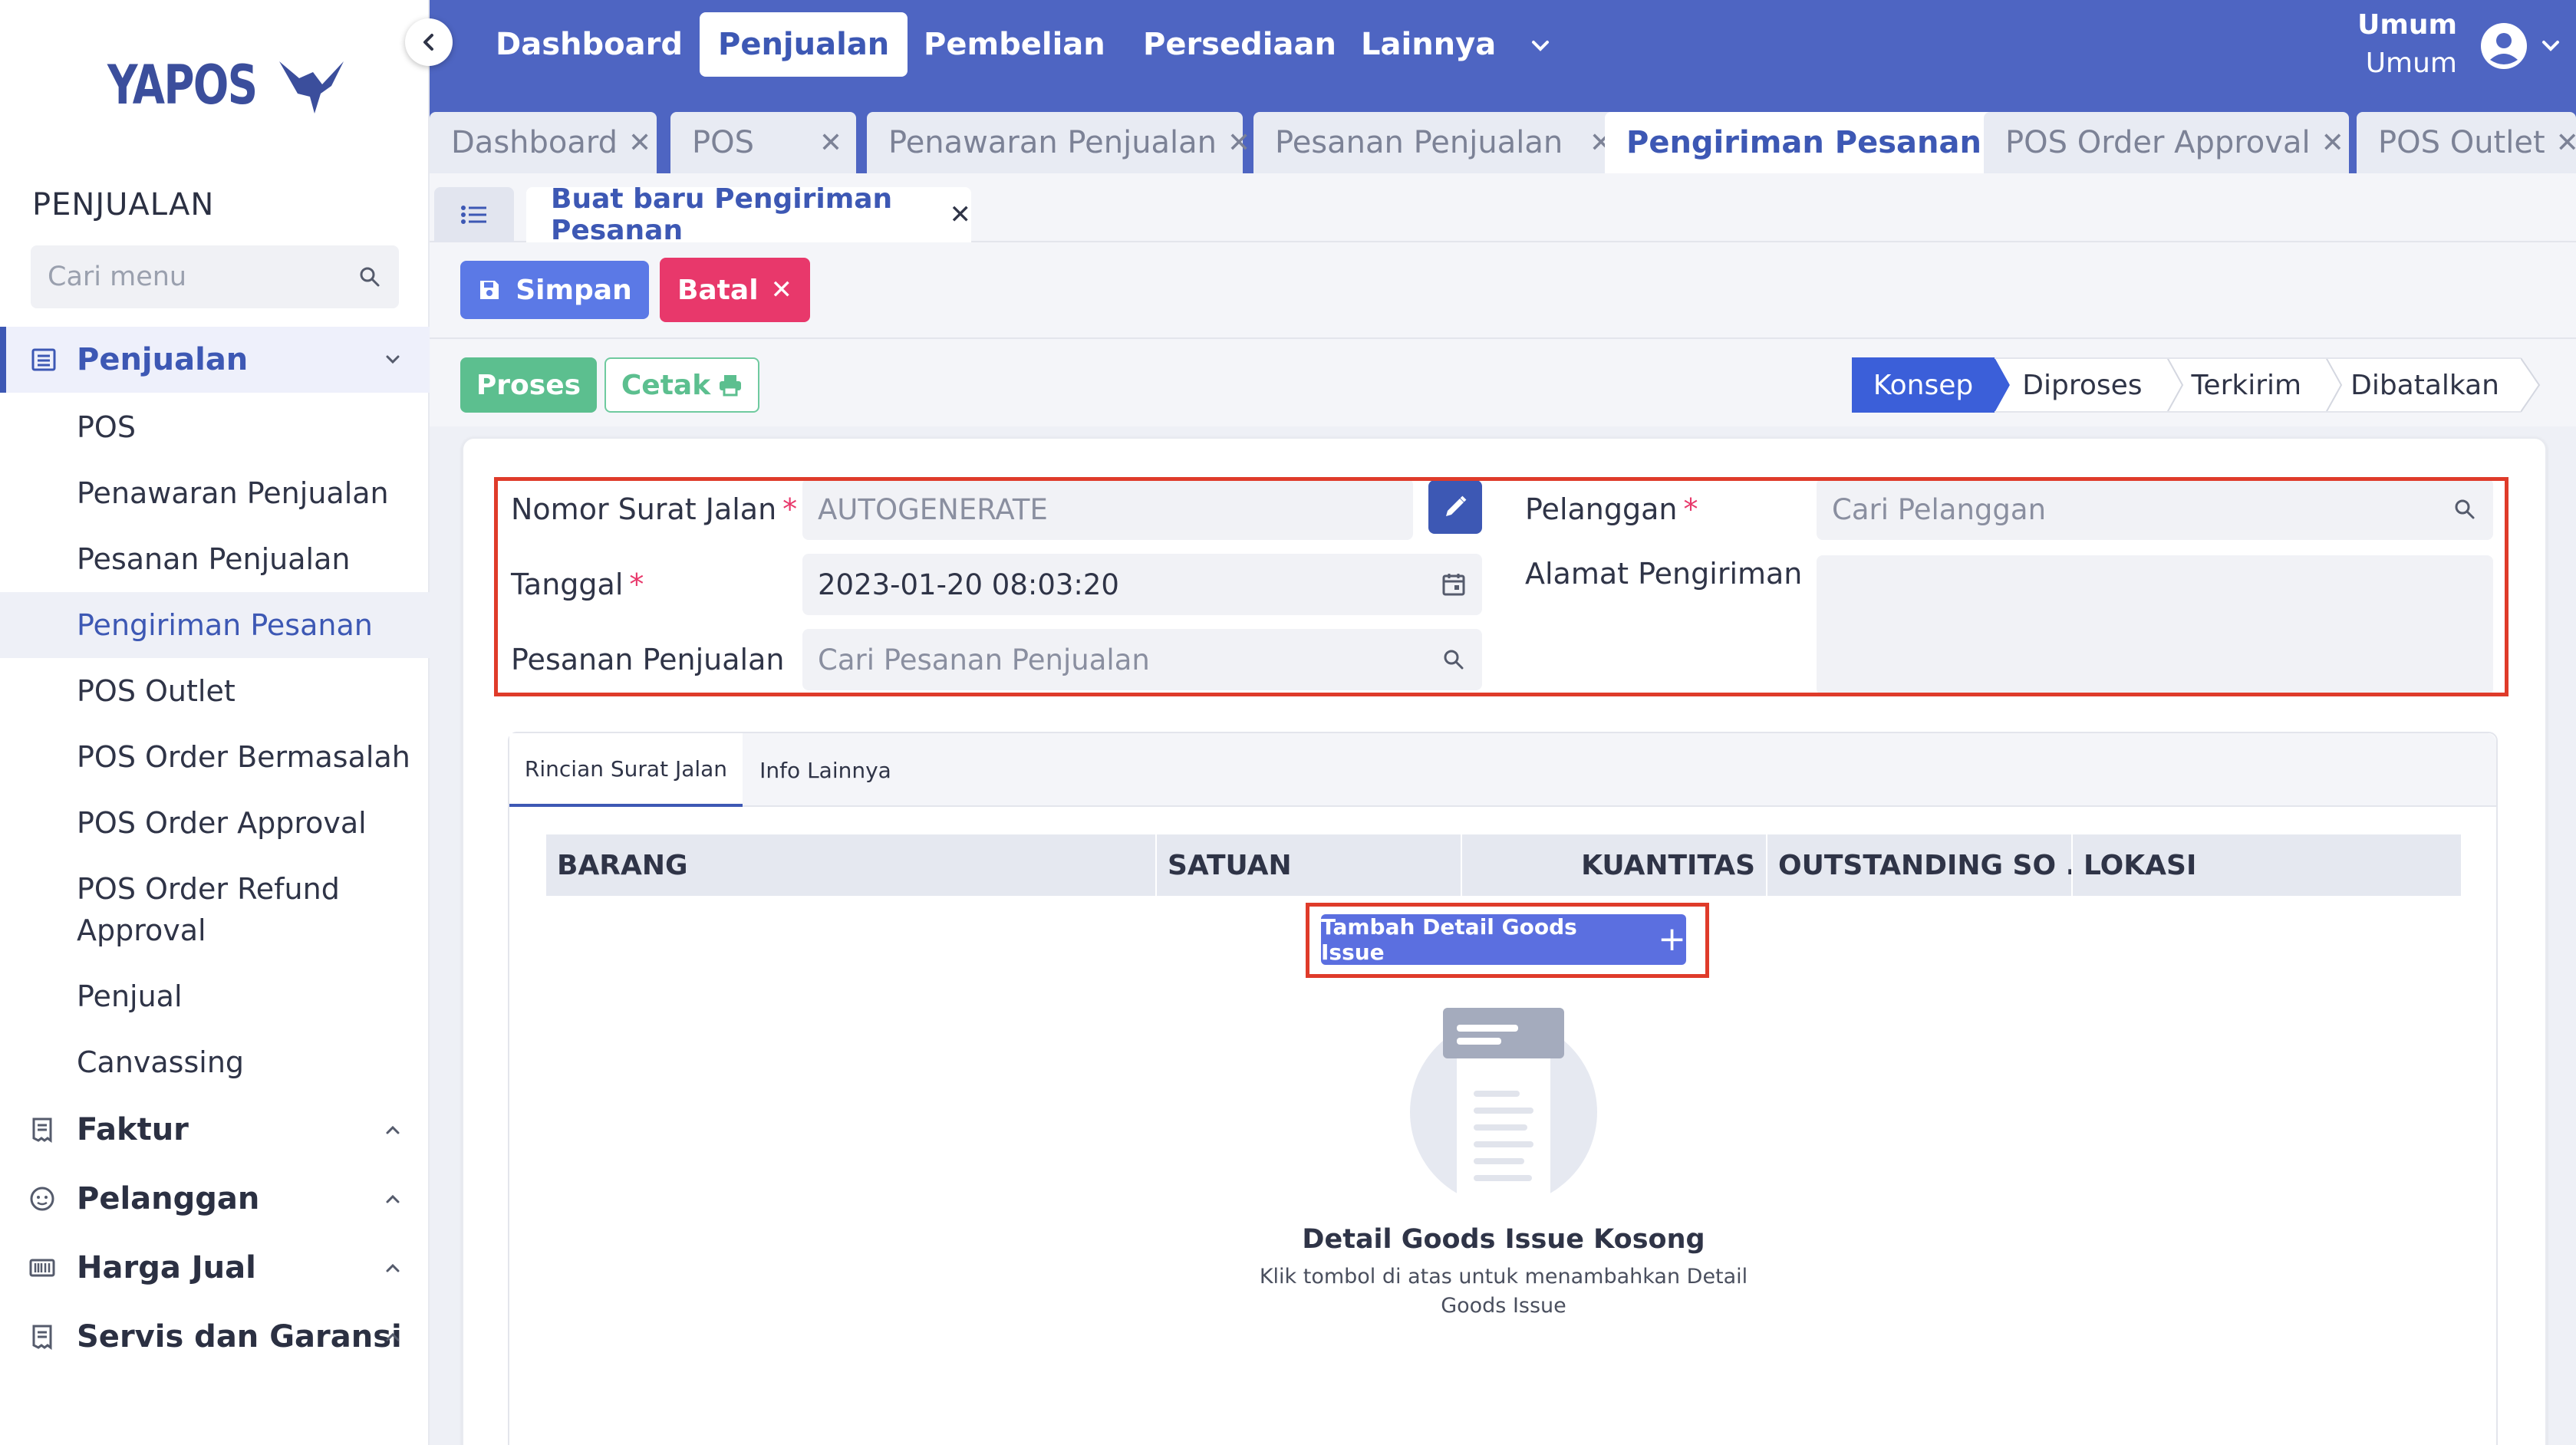 Image resolution: width=2576 pixels, height=1445 pixels. What do you see at coordinates (2503, 46) in the screenshot?
I see `avatar-icon` at bounding box center [2503, 46].